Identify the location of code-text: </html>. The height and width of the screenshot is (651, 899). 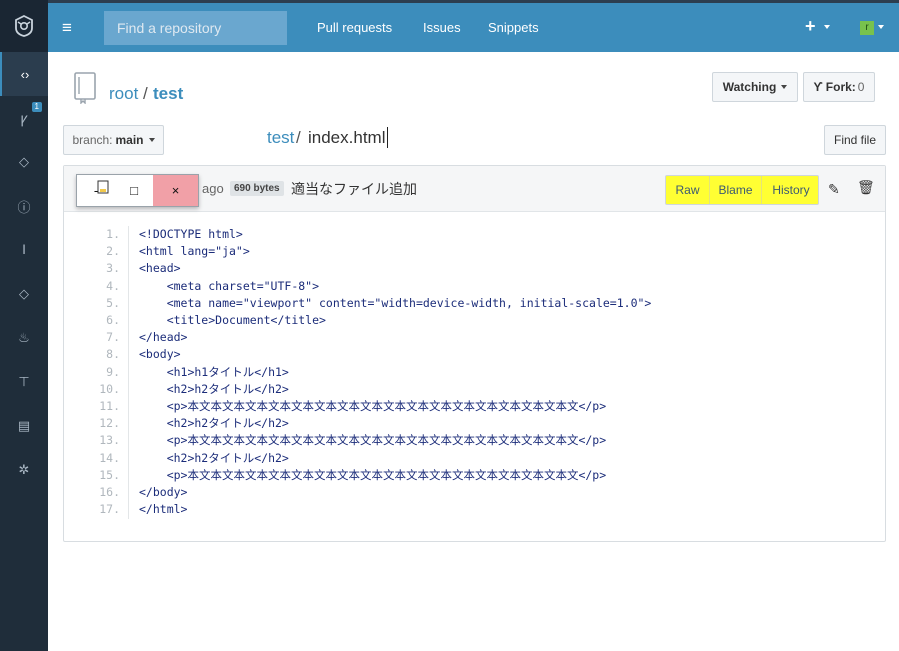
(163, 509).